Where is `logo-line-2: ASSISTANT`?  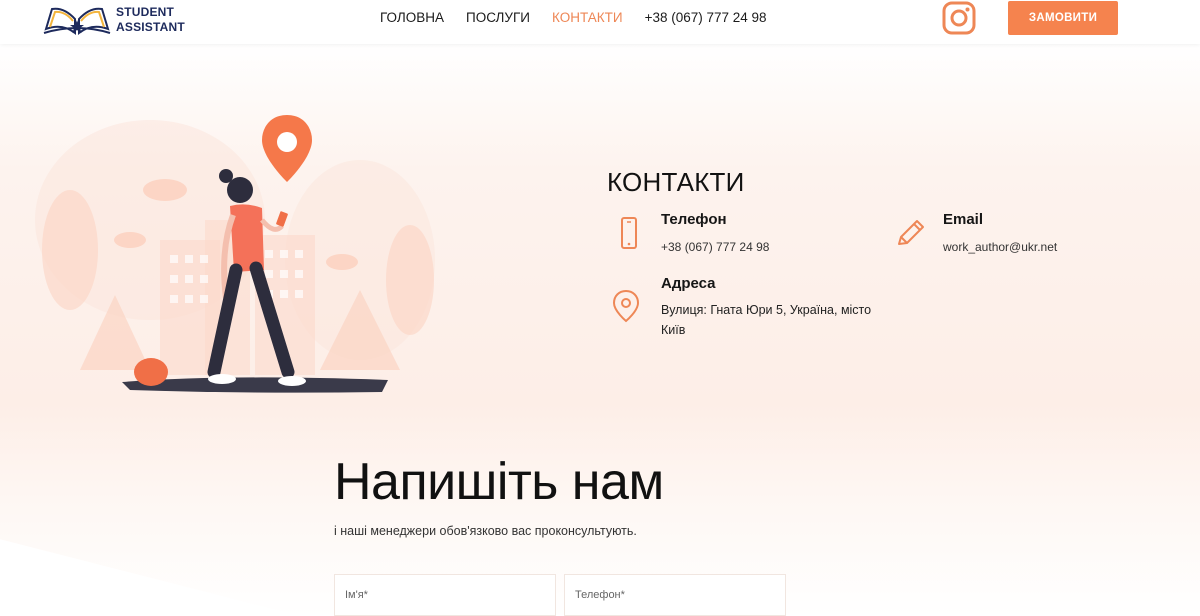
logo-line-2: ASSISTANT is located at coordinates (150, 27).